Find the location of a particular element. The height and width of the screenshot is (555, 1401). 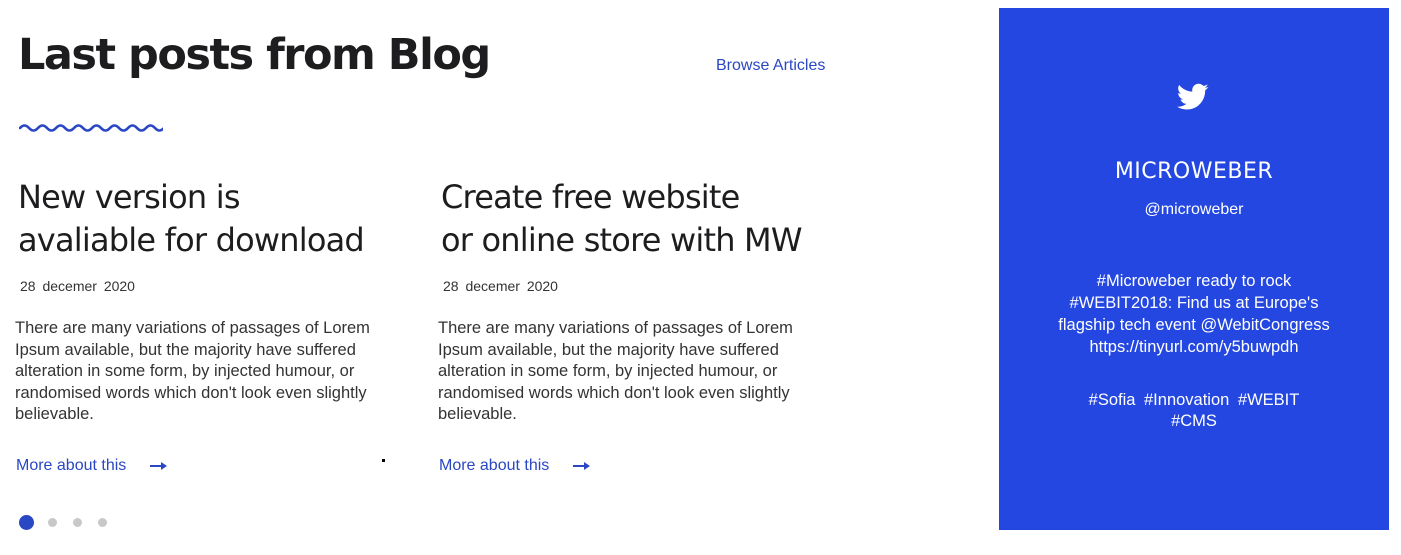

wave-divider is located at coordinates (91, 128).